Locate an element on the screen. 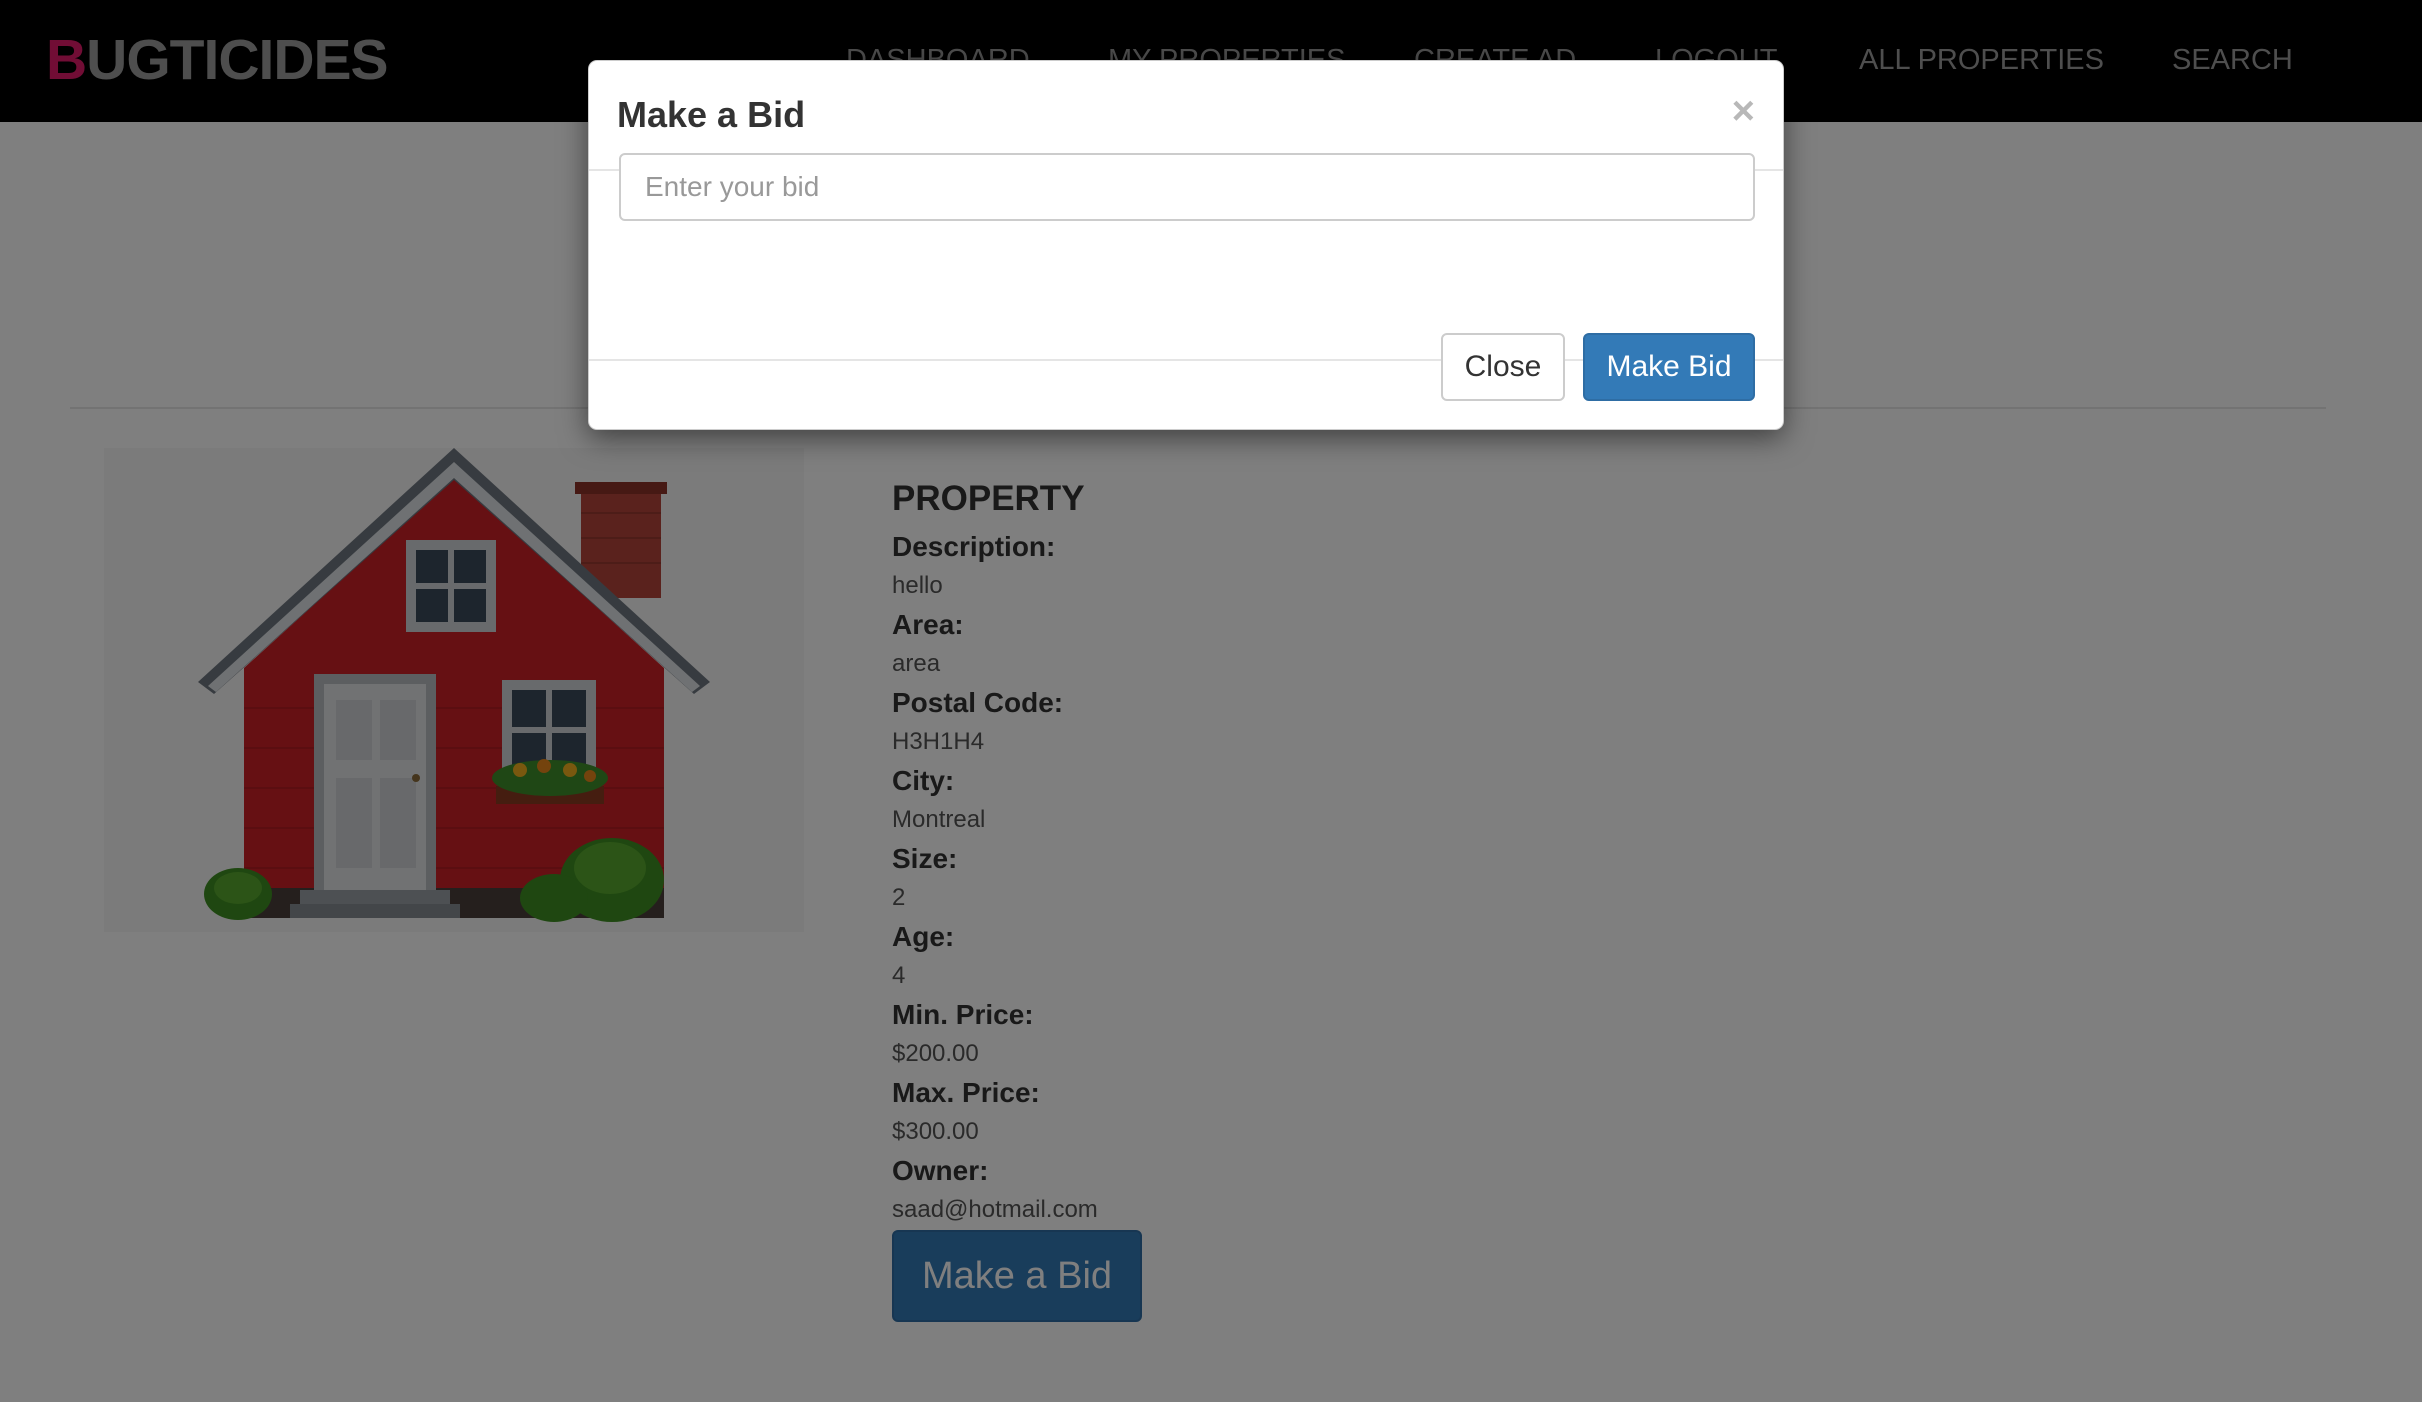 The width and height of the screenshot is (2422, 1402). close-button: Close is located at coordinates (1503, 367).